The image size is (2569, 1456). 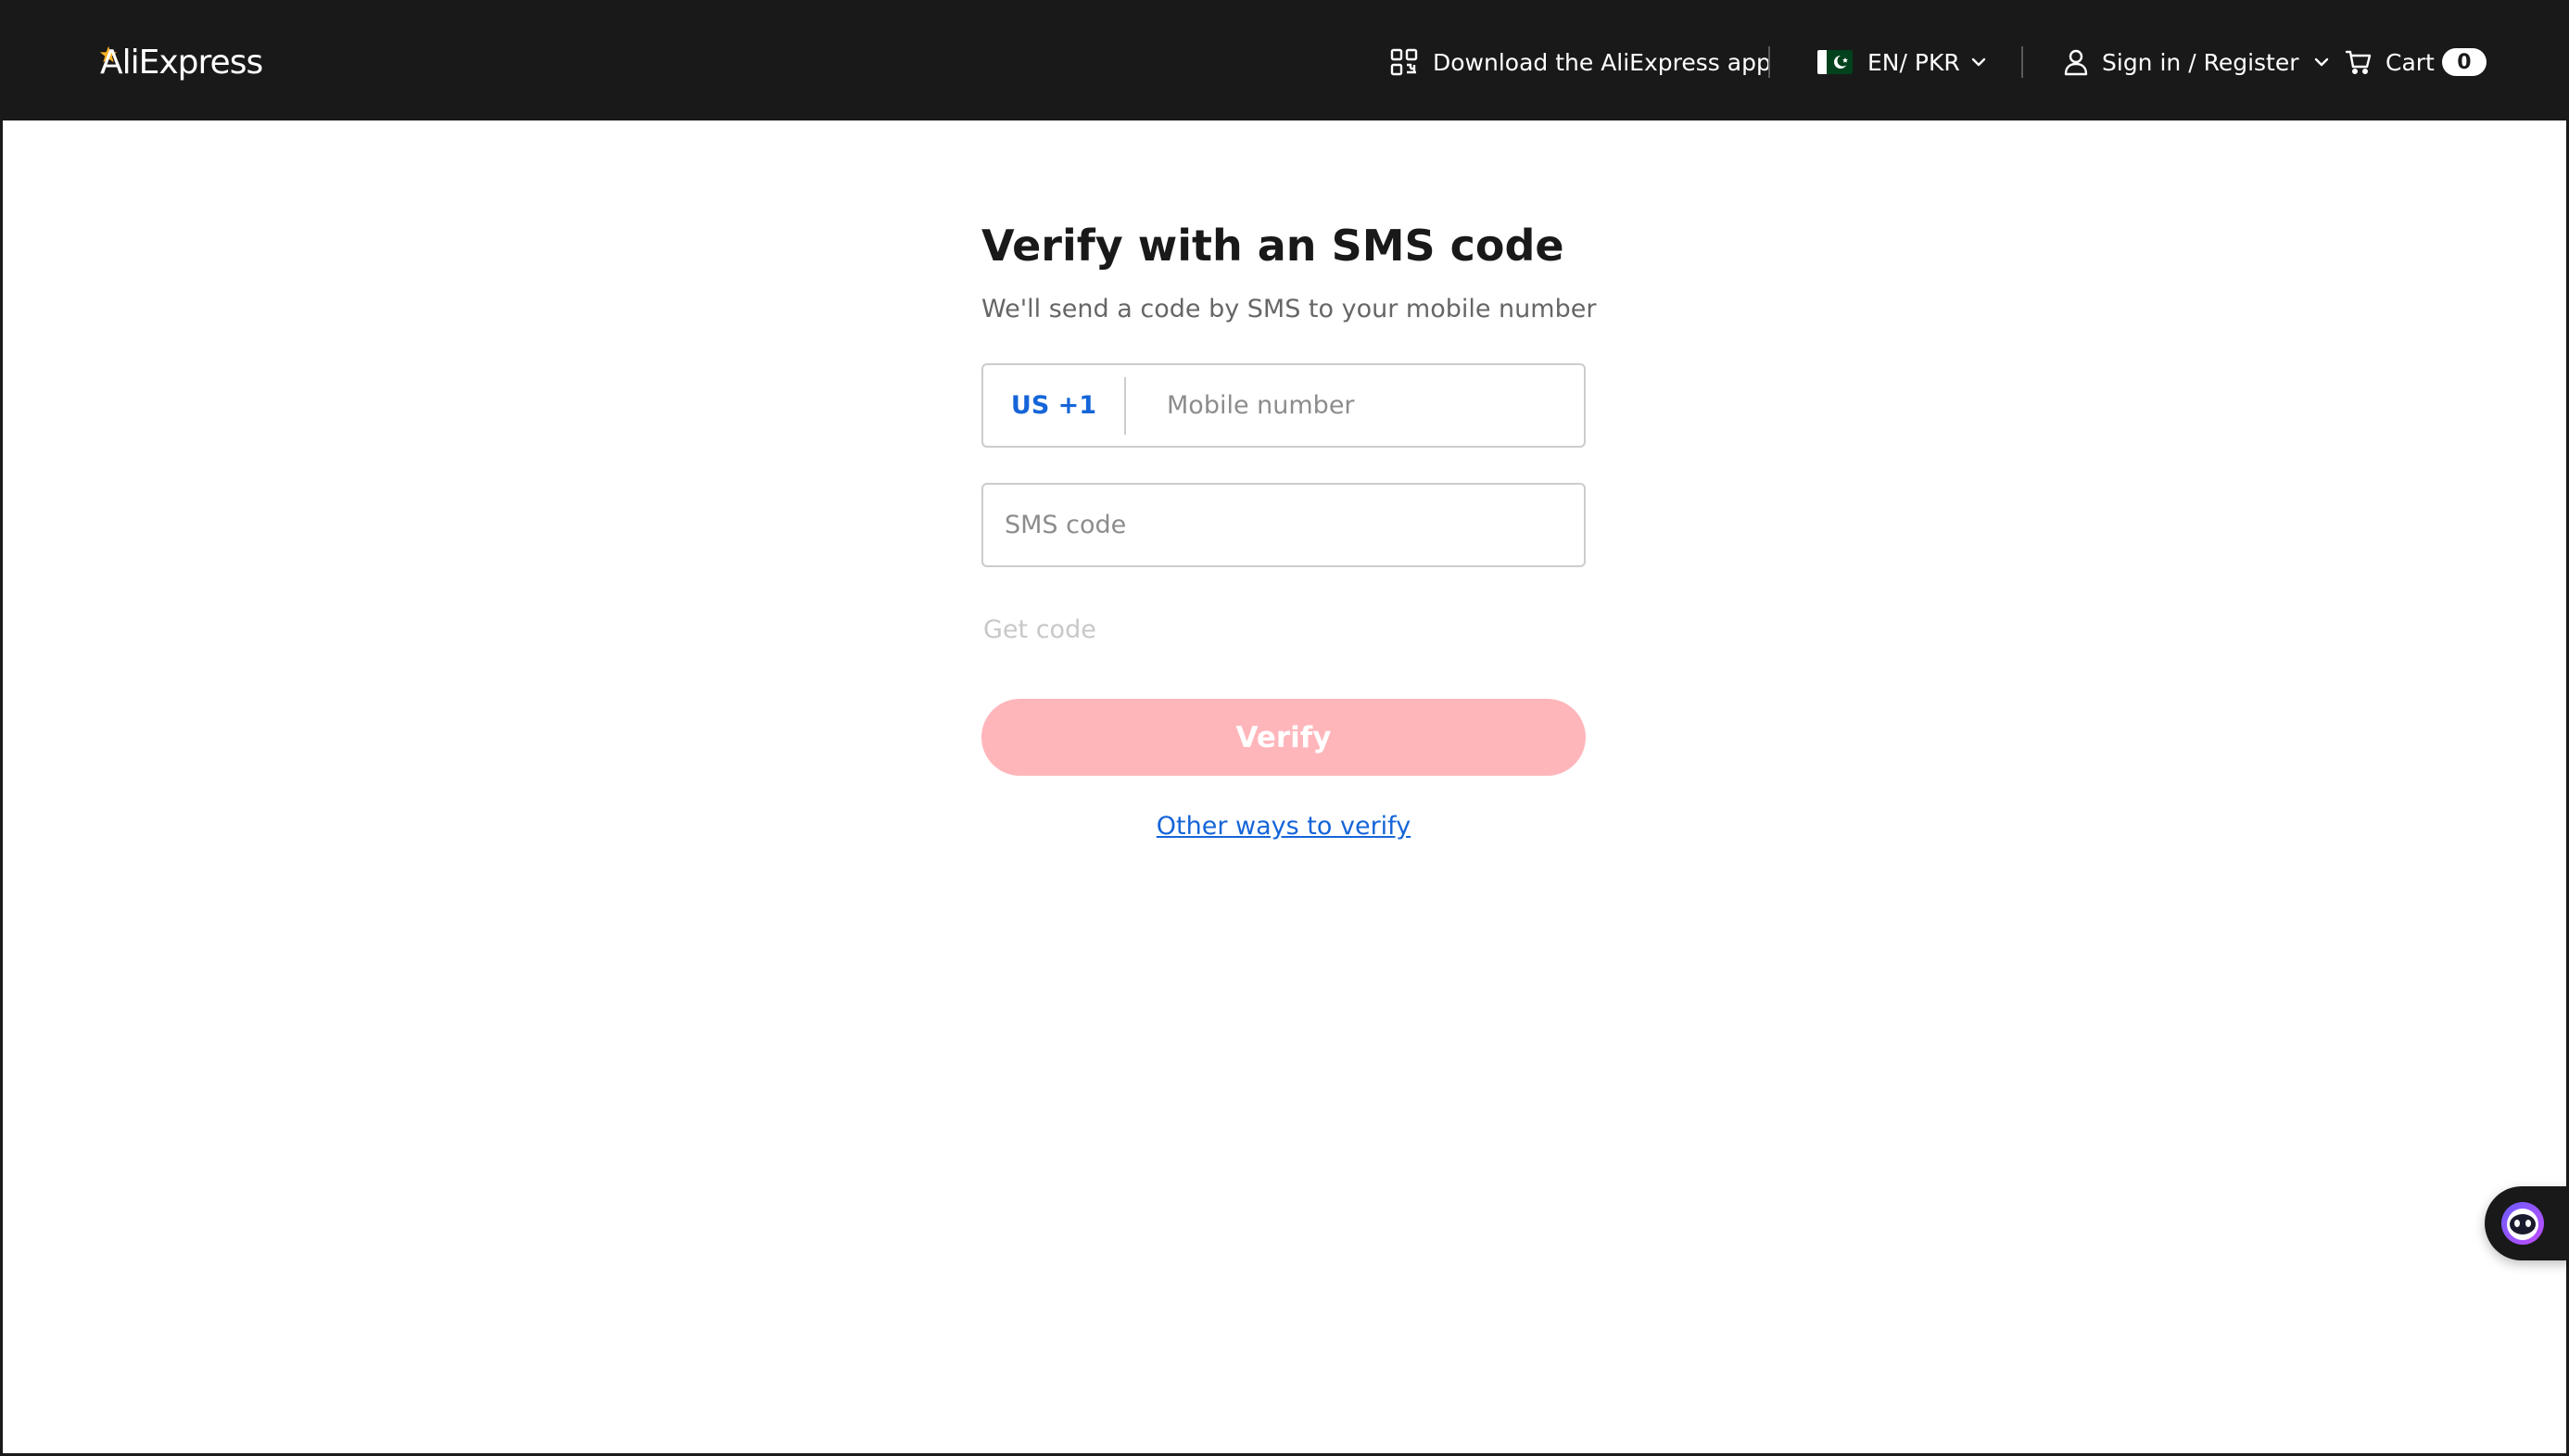 I want to click on sign-in-register-menu: Sign in / Register, so click(x=2197, y=62).